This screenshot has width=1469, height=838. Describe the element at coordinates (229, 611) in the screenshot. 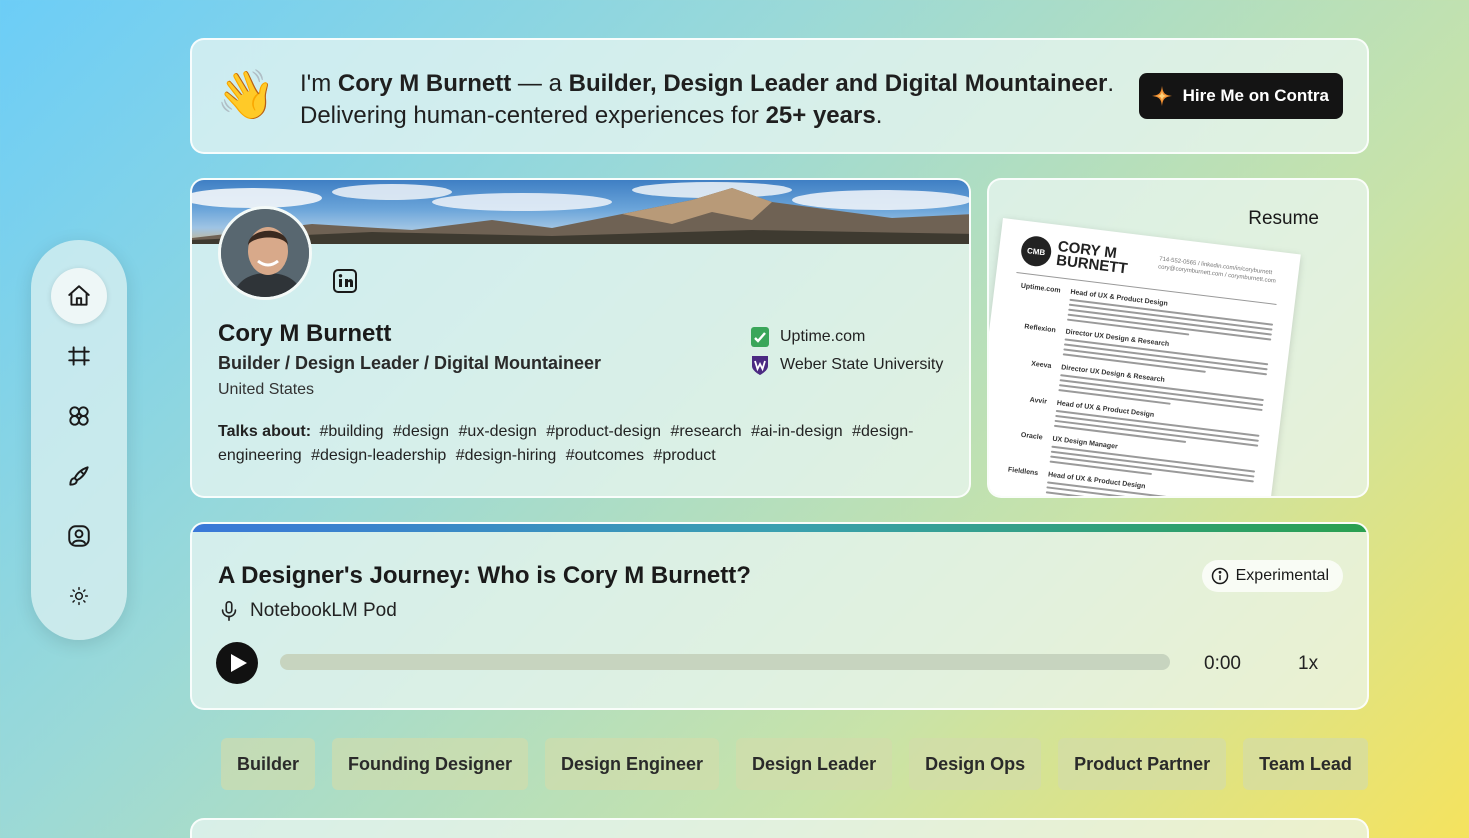

I see `microphone-icon` at that location.